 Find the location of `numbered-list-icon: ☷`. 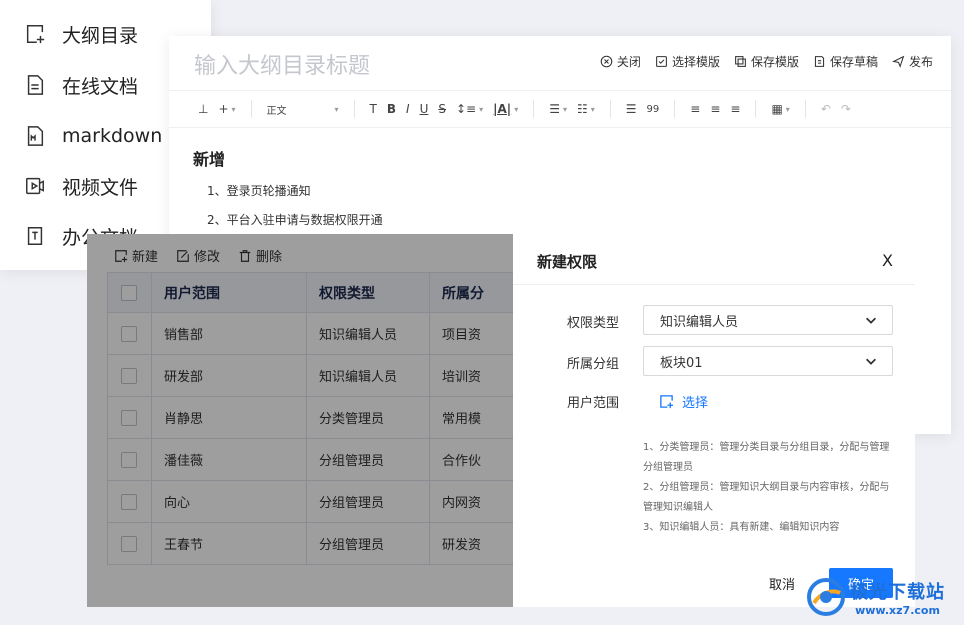

numbered-list-icon: ☷ is located at coordinates (582, 109).